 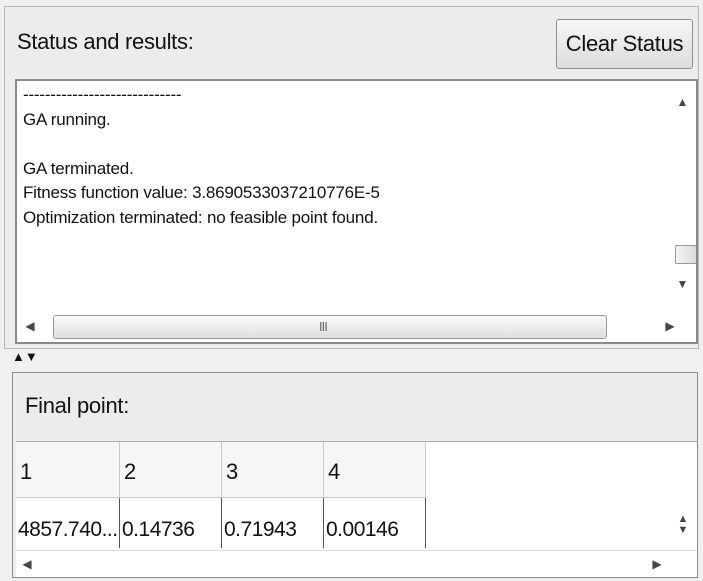 I want to click on table-horizontal-scrollbar: ◀ ▶, so click(x=356, y=563).